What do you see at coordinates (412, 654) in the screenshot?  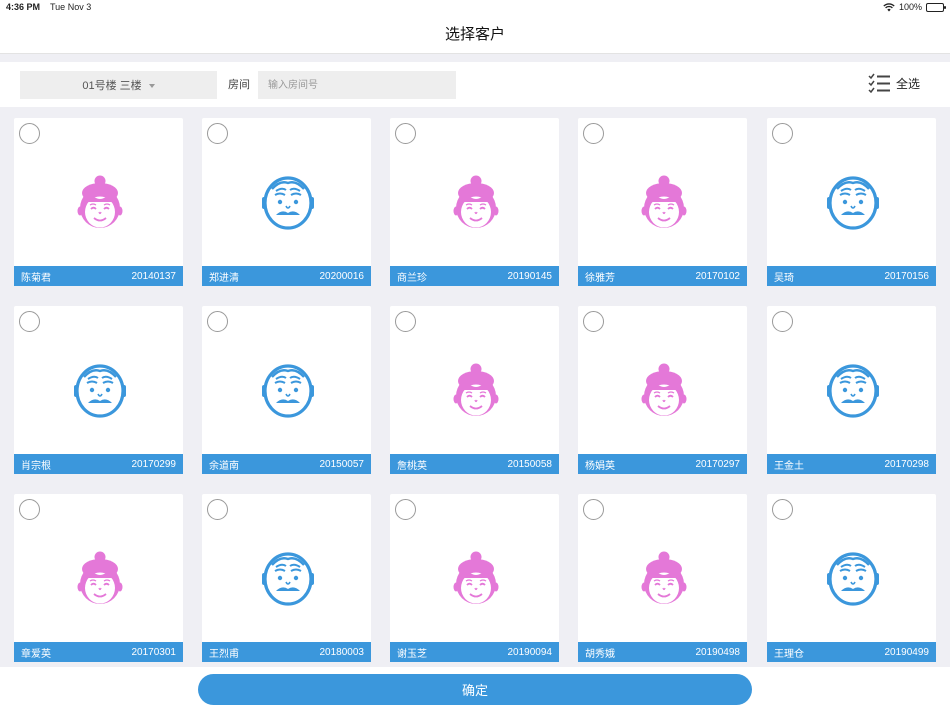 I see `customer-name: 谢玉芝` at bounding box center [412, 654].